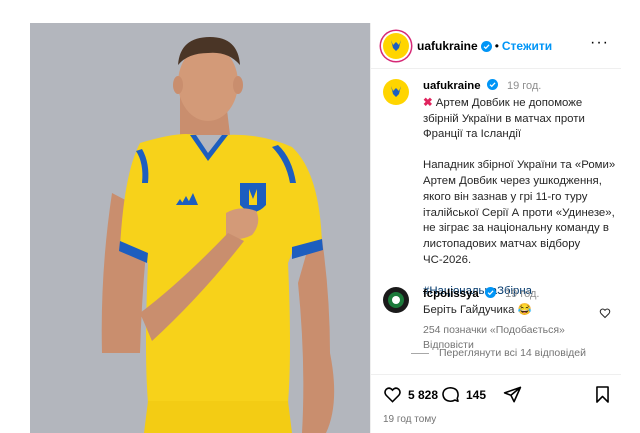 Image resolution: width=640 pixels, height=433 pixels. I want to click on author-avatar, so click(396, 46).